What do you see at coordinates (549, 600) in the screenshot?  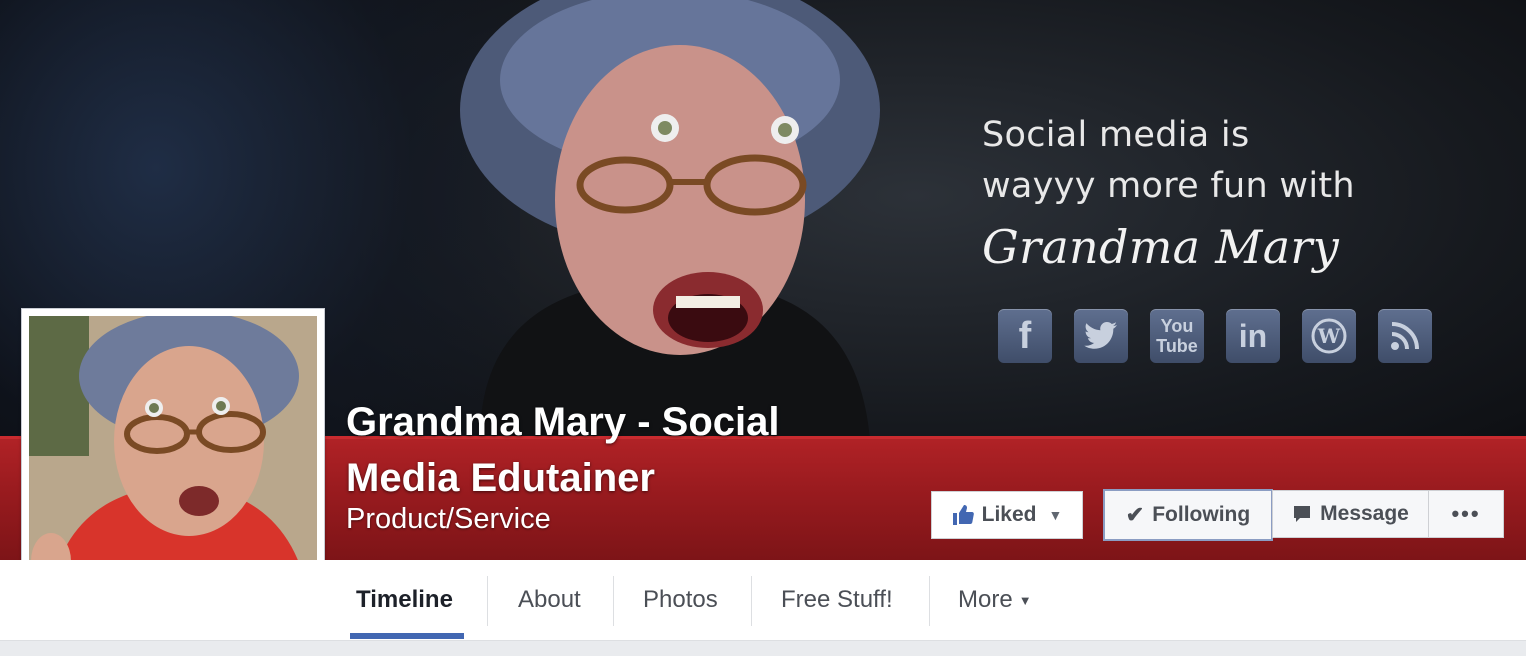 I see `tab-about: About` at bounding box center [549, 600].